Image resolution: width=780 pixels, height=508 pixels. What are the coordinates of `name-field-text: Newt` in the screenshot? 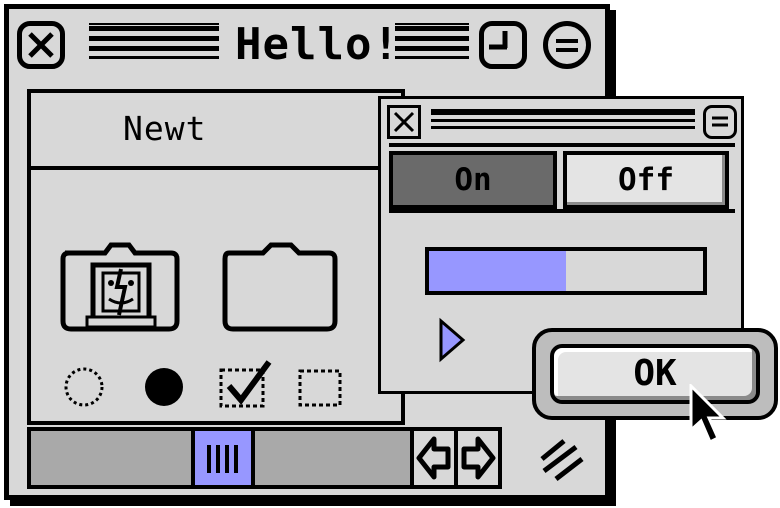 It's located at (165, 128).